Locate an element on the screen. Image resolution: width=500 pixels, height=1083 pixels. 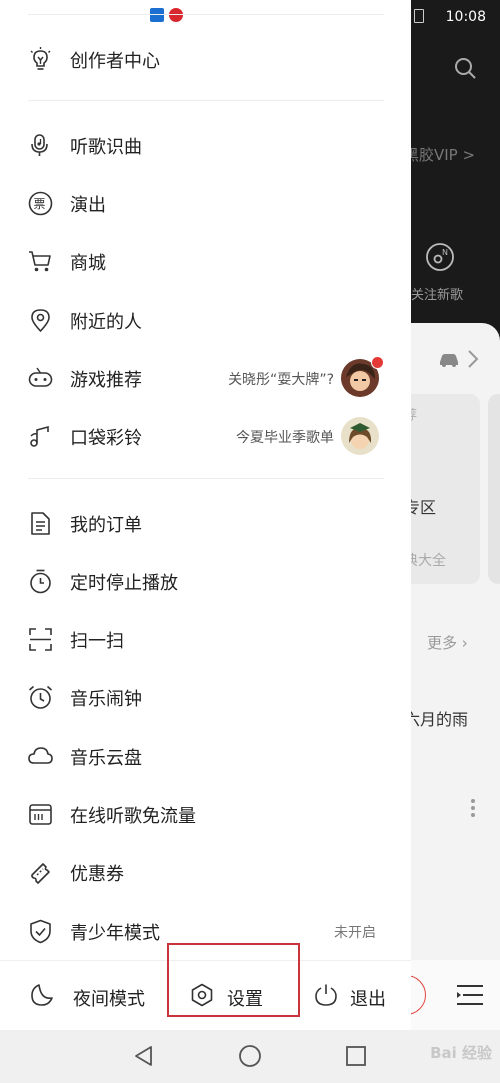
moon-icon is located at coordinates (42, 995).